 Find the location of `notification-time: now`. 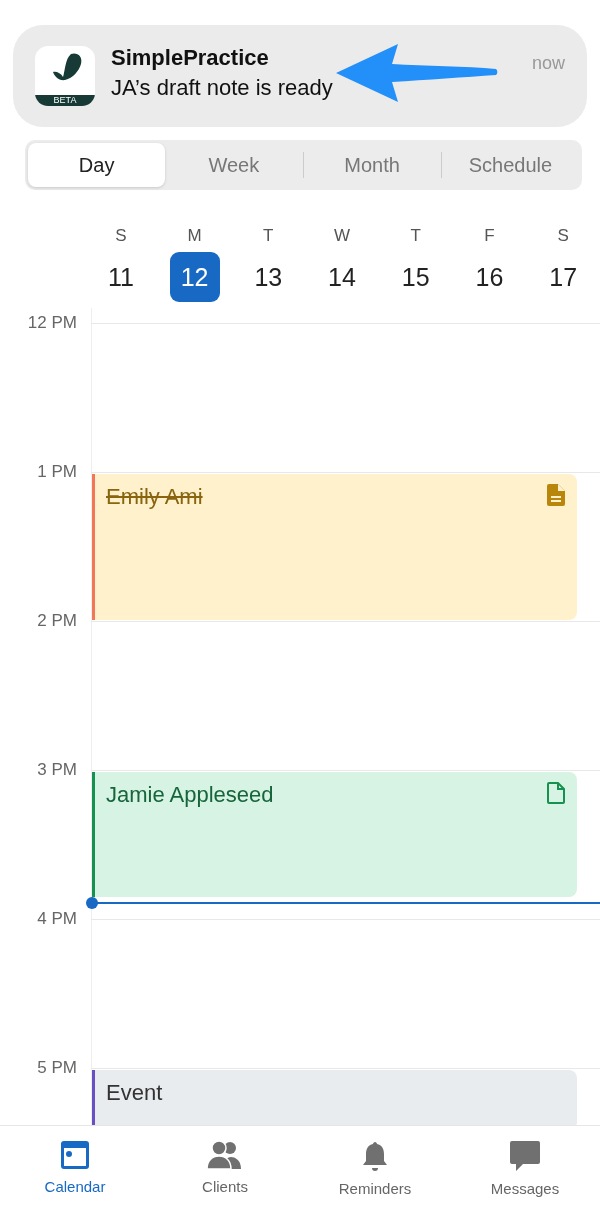

notification-time: now is located at coordinates (548, 63).